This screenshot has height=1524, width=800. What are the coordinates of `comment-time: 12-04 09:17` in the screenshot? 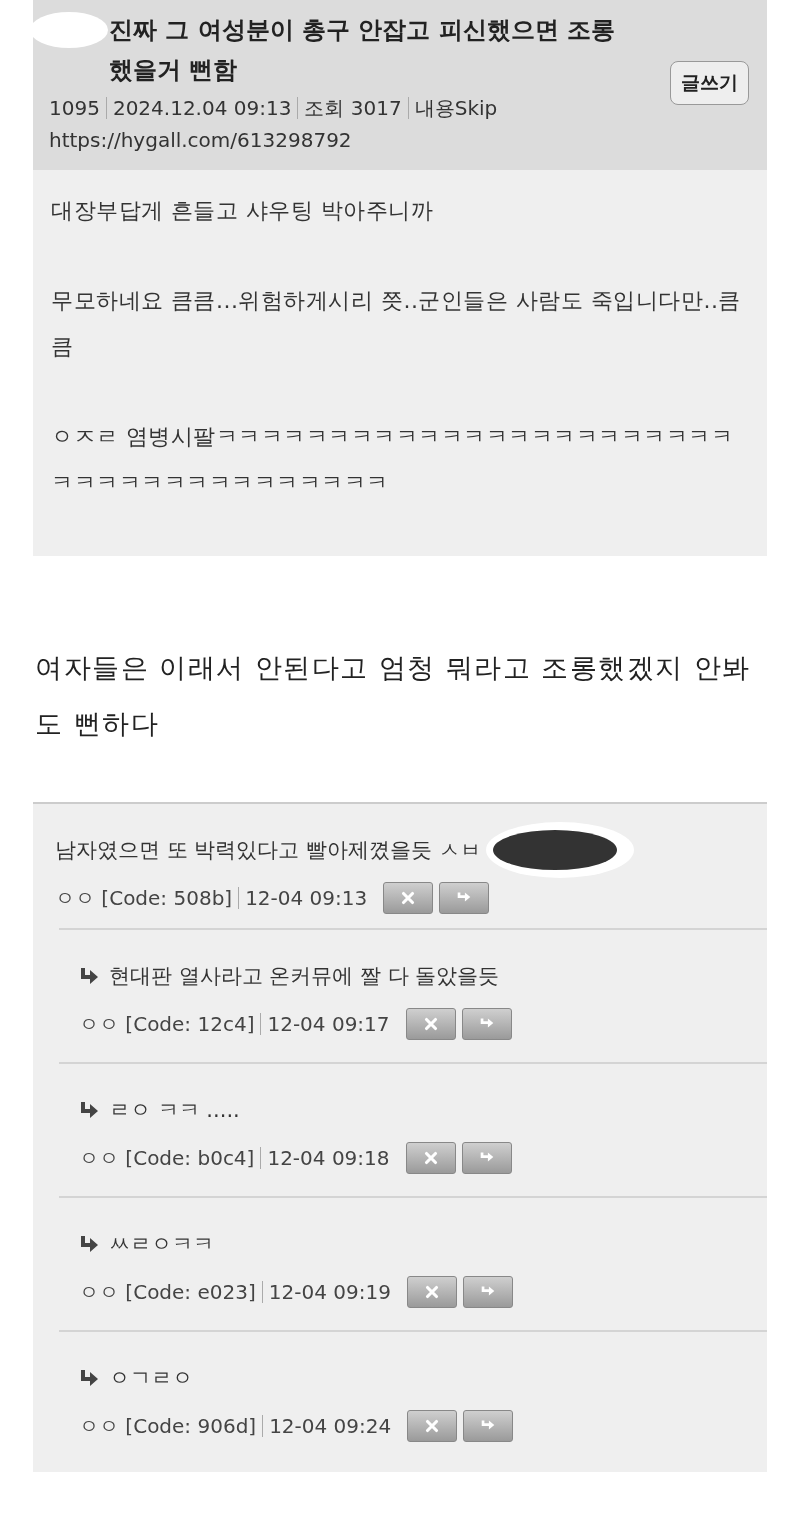 It's located at (328, 1024).